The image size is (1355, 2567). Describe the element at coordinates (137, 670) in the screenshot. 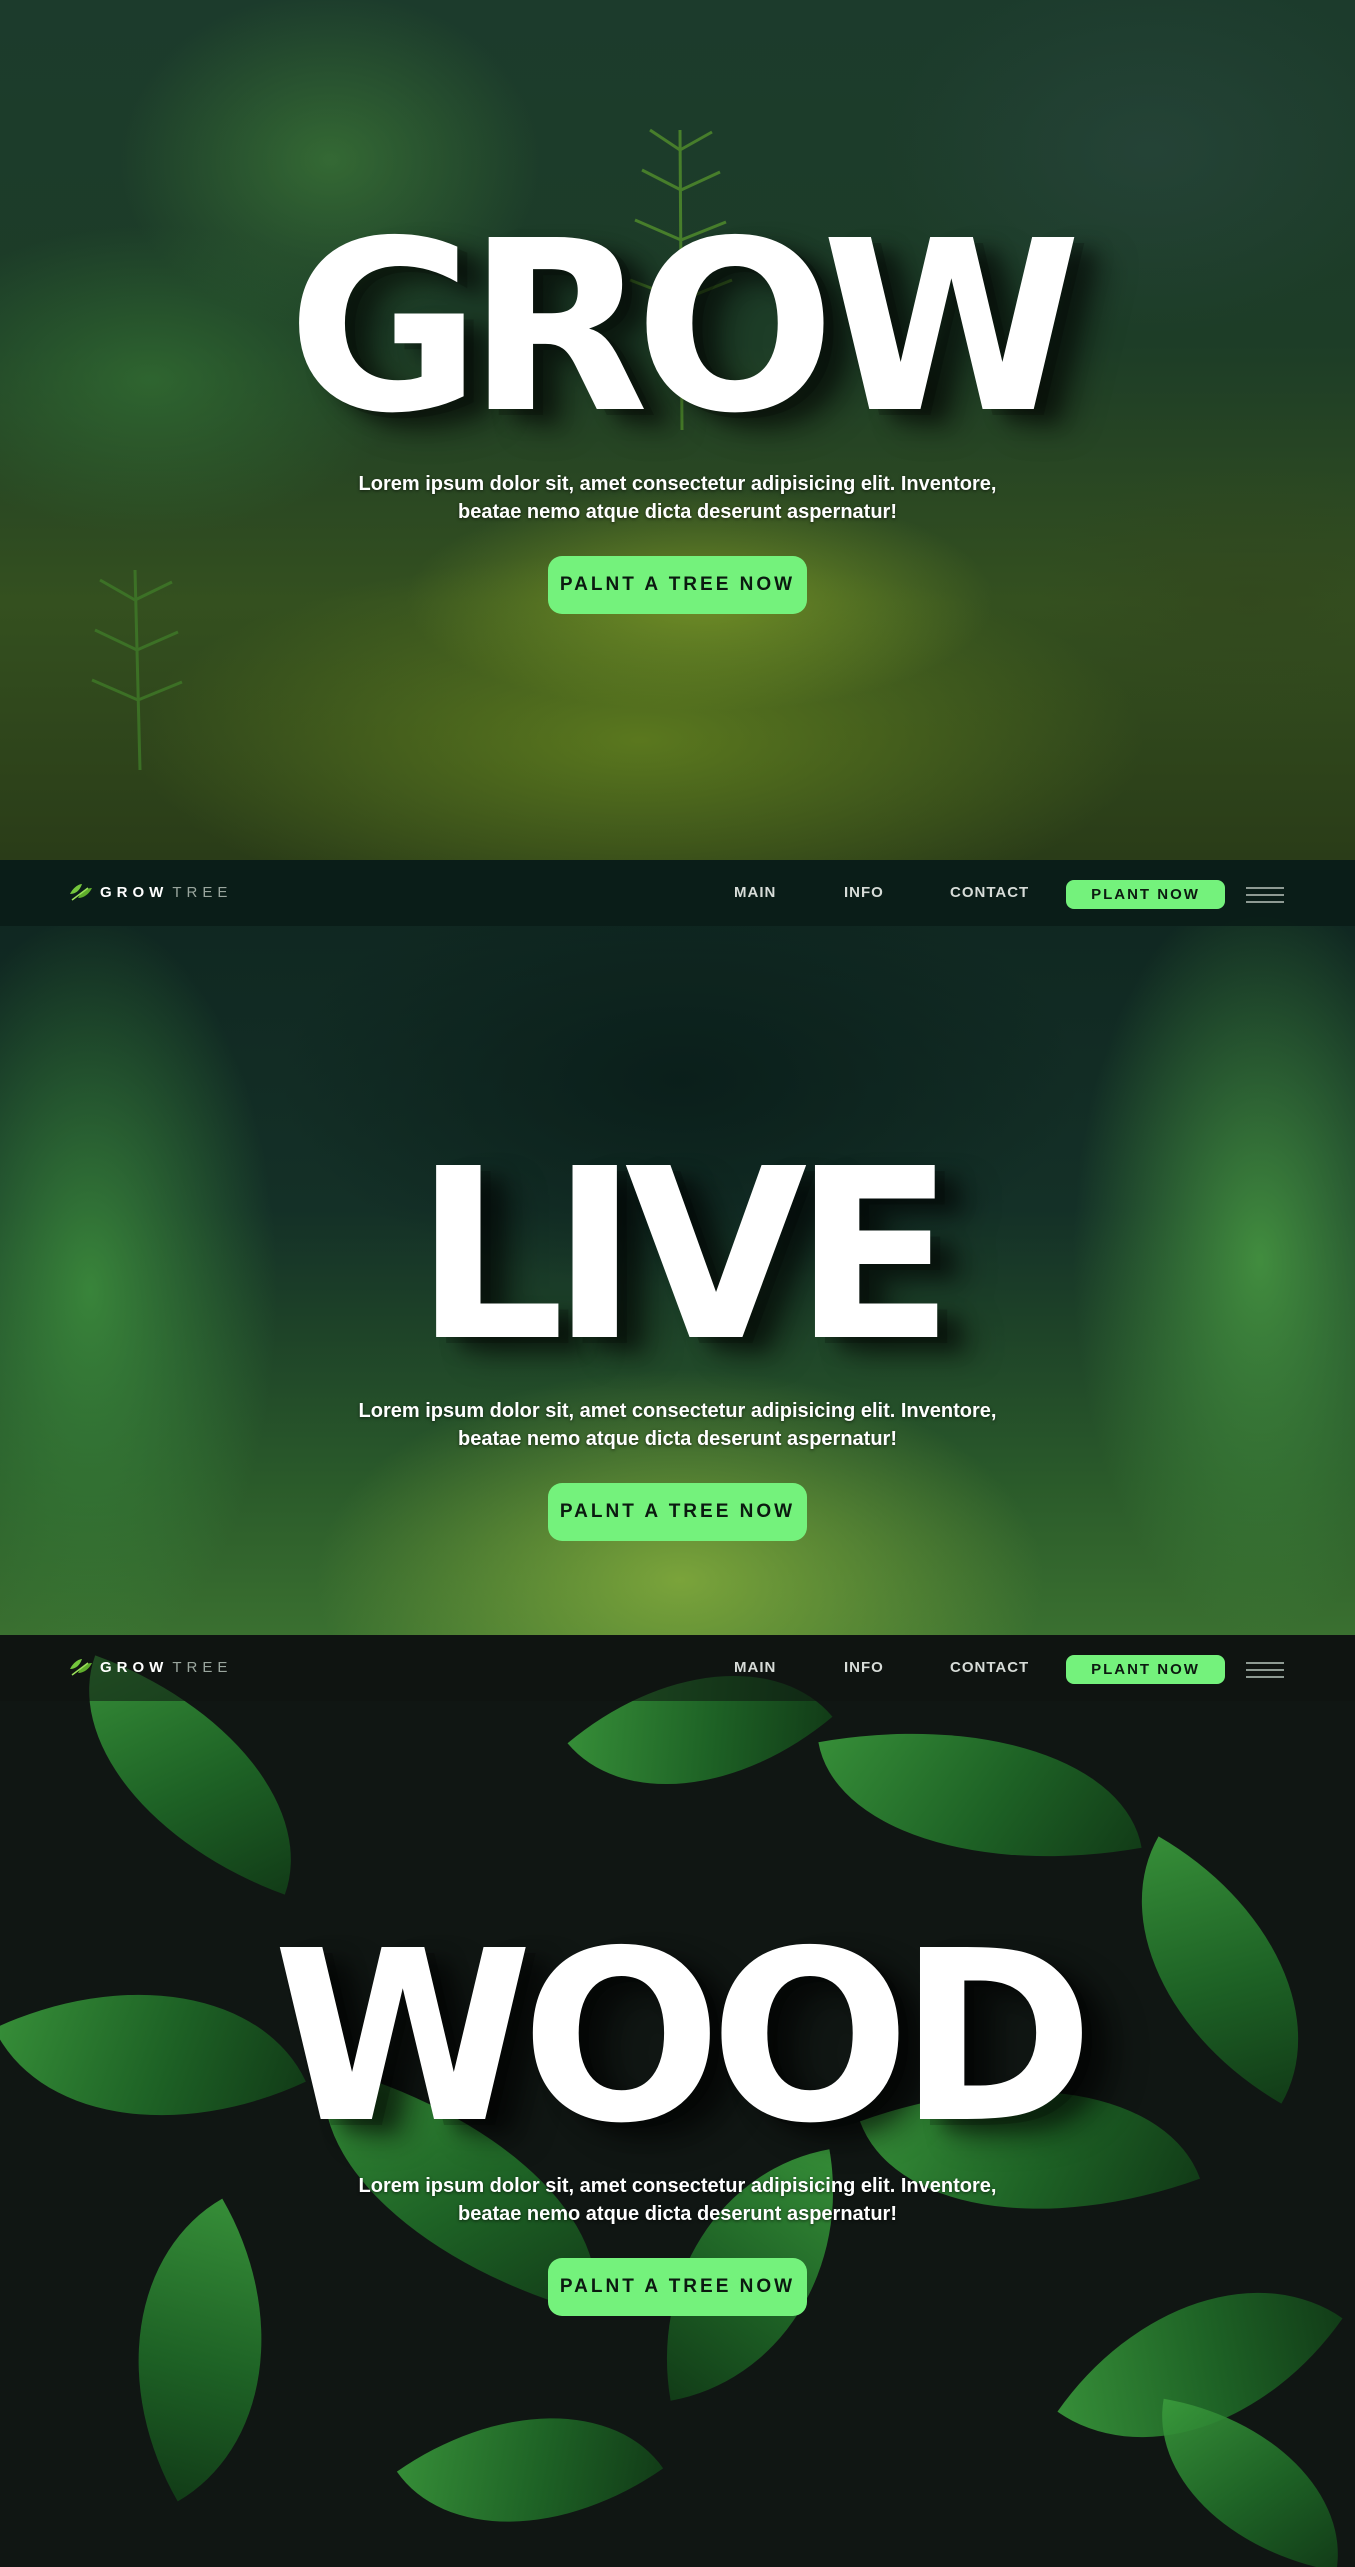

I see `pine-sprig-decoration` at that location.